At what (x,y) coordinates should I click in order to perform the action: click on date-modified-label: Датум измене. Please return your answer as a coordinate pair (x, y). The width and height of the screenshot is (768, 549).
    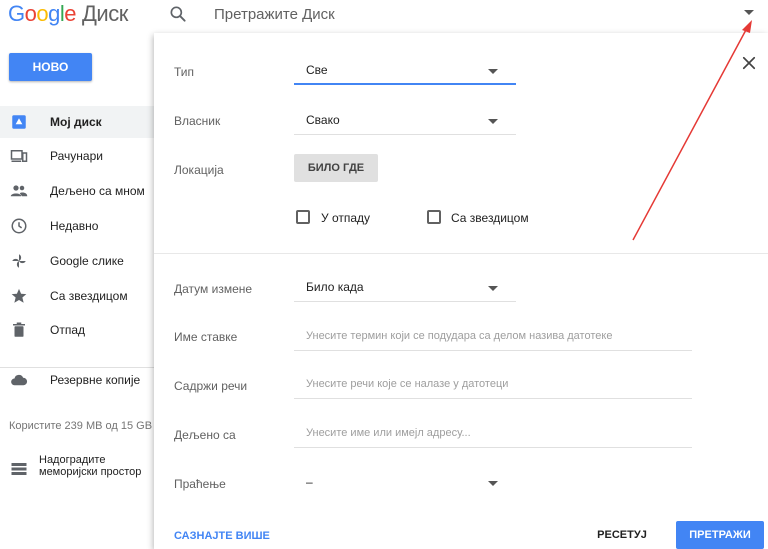
    Looking at the image, I should click on (213, 289).